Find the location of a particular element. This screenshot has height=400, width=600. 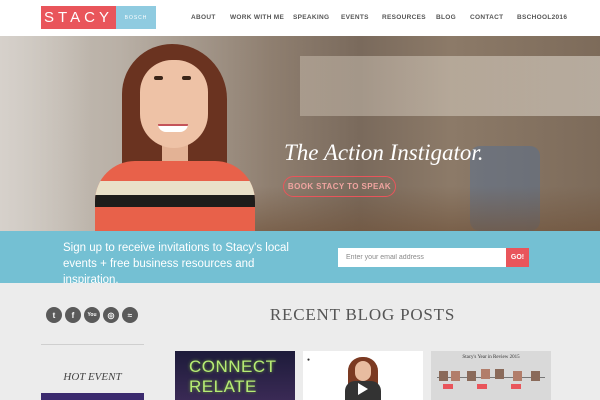

facebook-icon: f is located at coordinates (73, 315).